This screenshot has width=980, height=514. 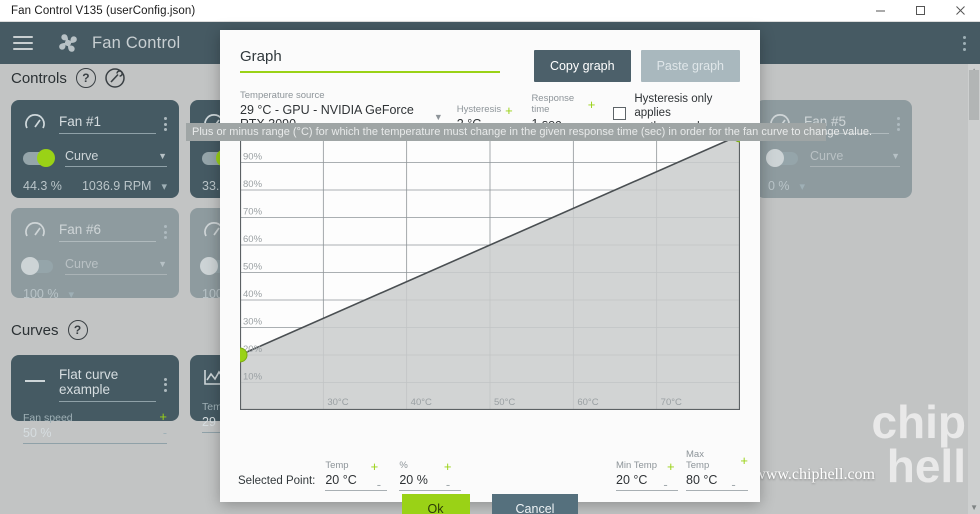 I want to click on maximize-icon, so click(x=920, y=11).